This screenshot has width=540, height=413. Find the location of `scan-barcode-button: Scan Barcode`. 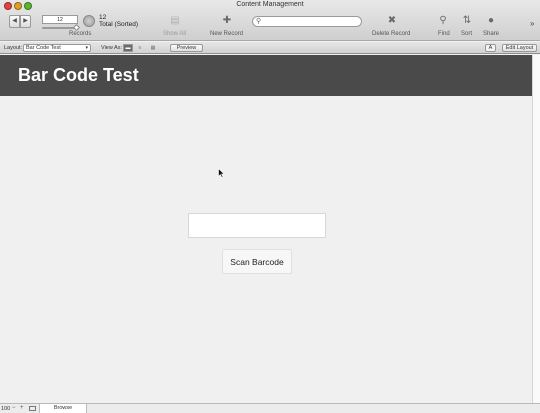

scan-barcode-button: Scan Barcode is located at coordinates (257, 261).